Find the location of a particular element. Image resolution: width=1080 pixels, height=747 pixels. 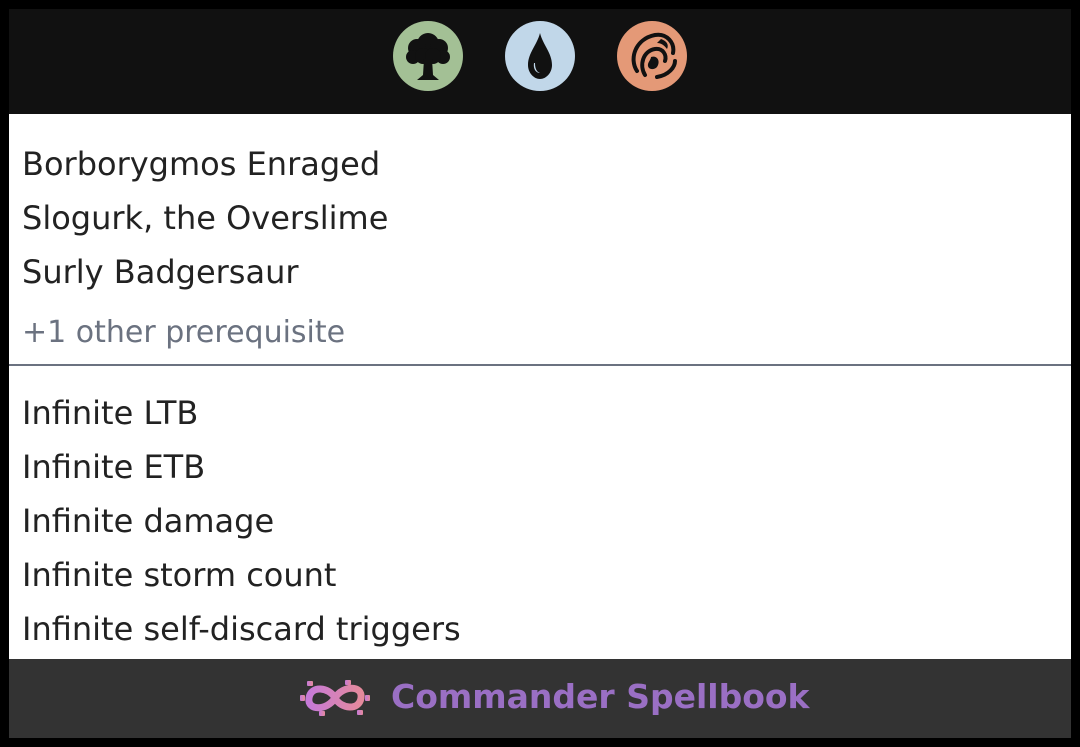

blue-mana-icon is located at coordinates (540, 56).